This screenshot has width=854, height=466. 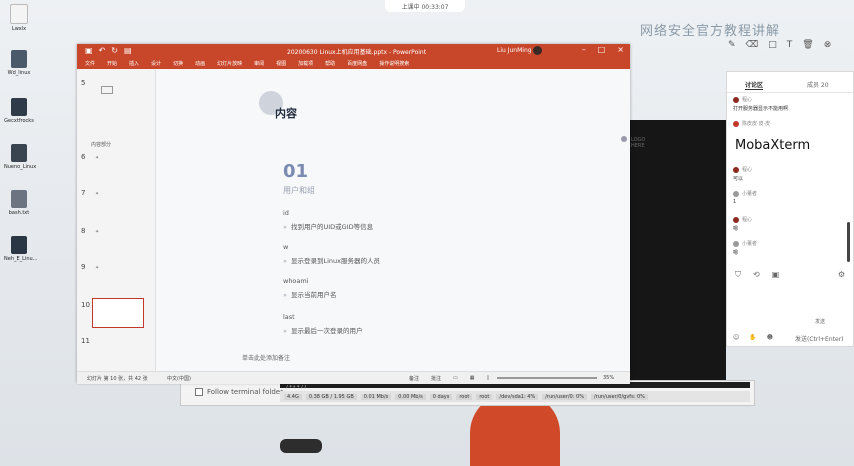 What do you see at coordinates (414, 378) in the screenshot?
I see `notes-button: 备注` at bounding box center [414, 378].